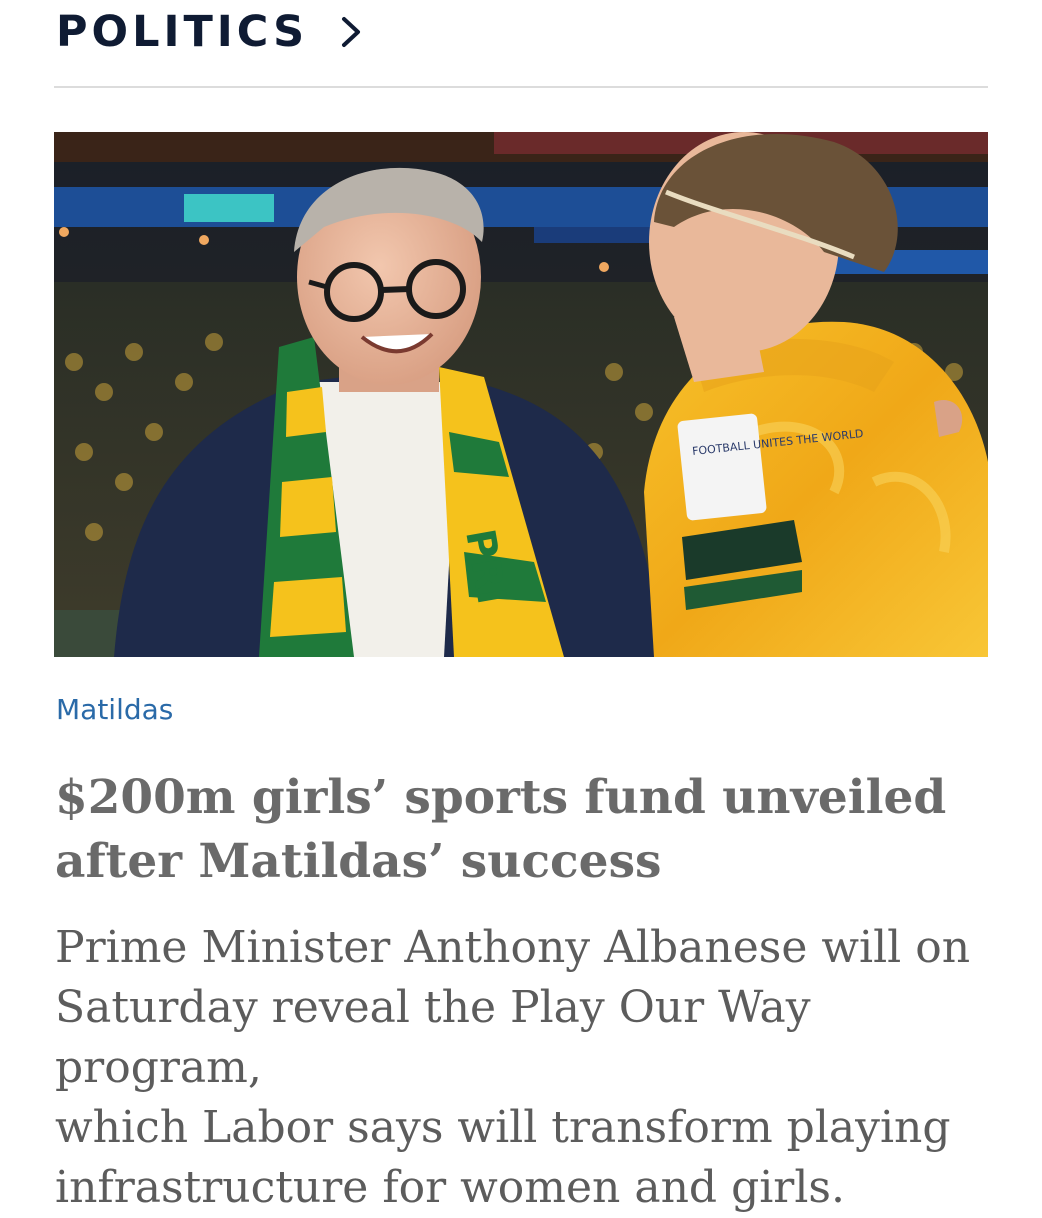 The image size is (1042, 1218). I want to click on headline-line-1: $200m girls’ sports fund unveiled, so click(501, 797).